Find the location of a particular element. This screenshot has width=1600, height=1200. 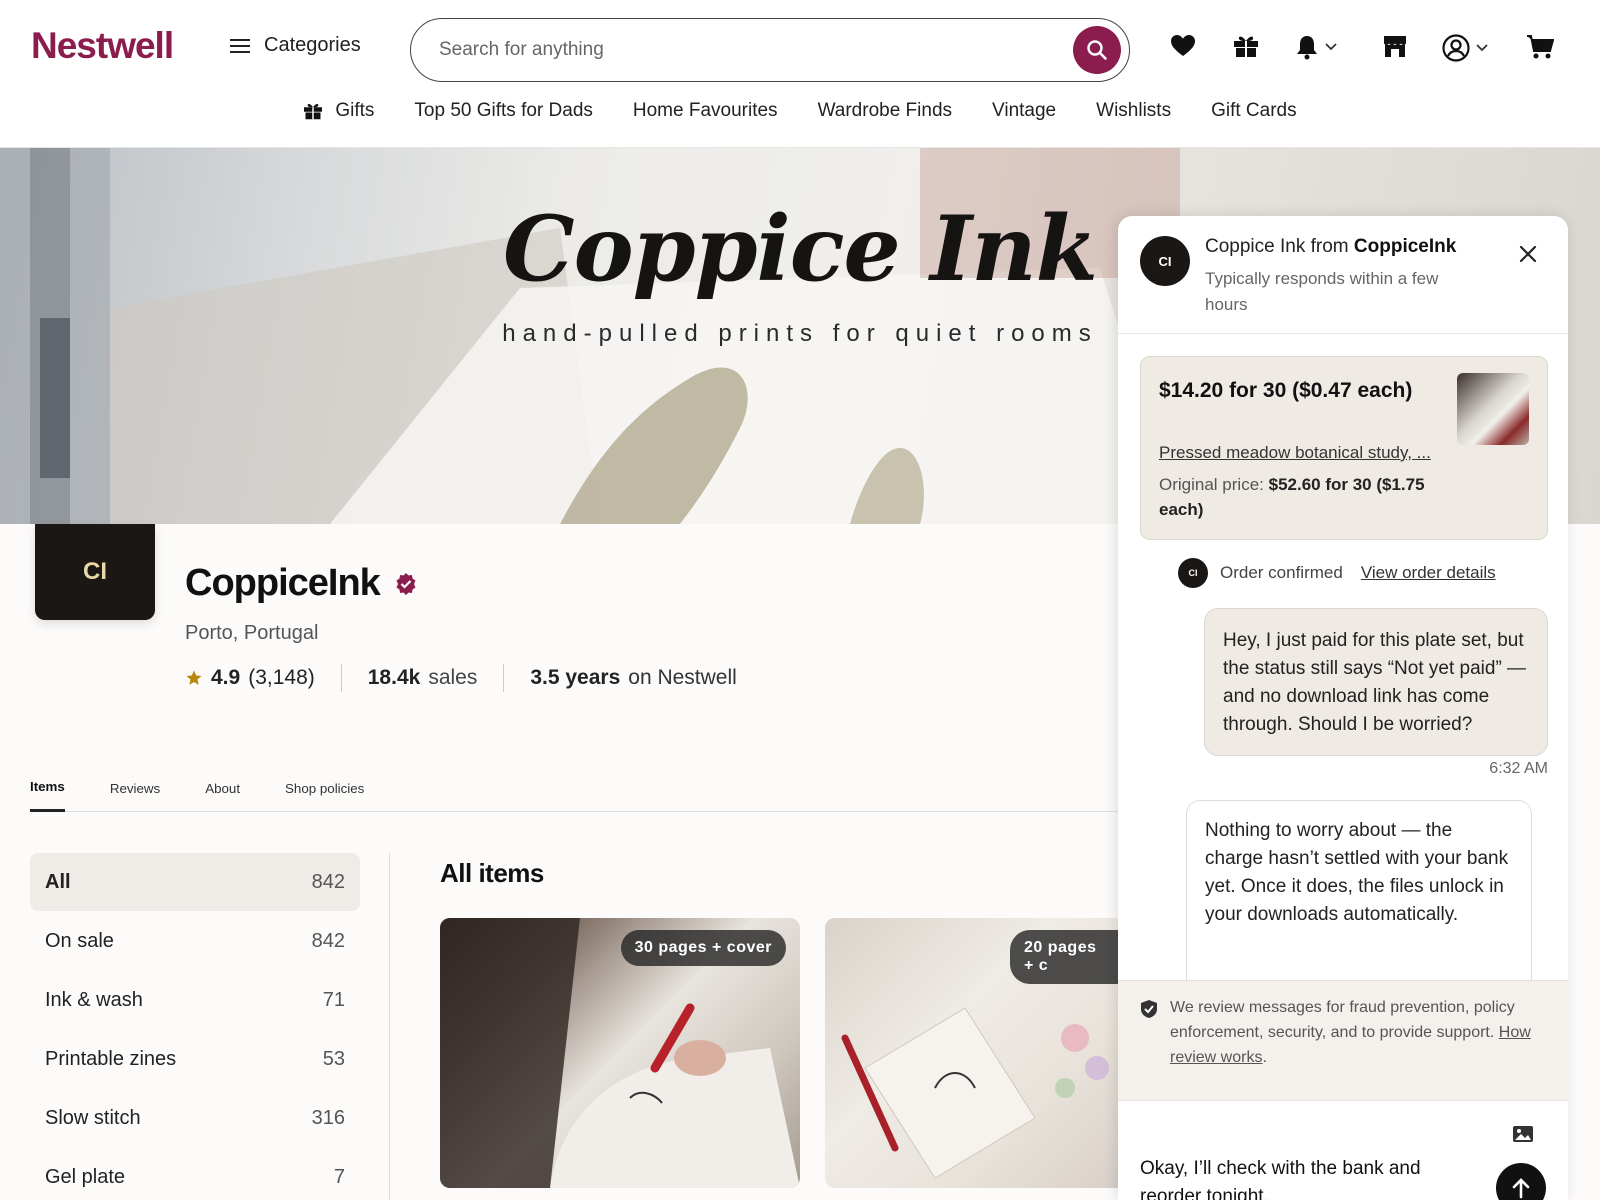

offer-thumbnail is located at coordinates (1493, 409).